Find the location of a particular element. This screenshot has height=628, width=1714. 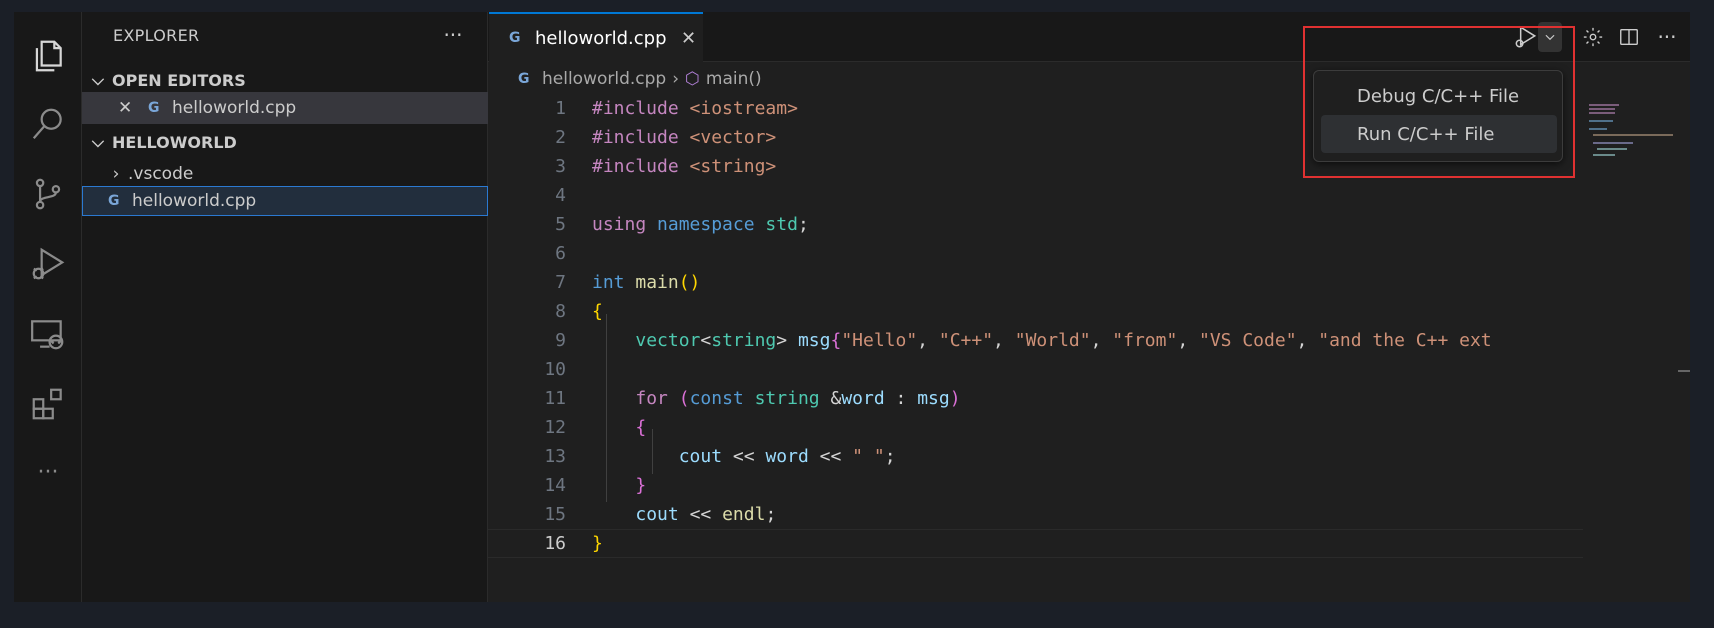

code-line: 4 is located at coordinates (560, 195).